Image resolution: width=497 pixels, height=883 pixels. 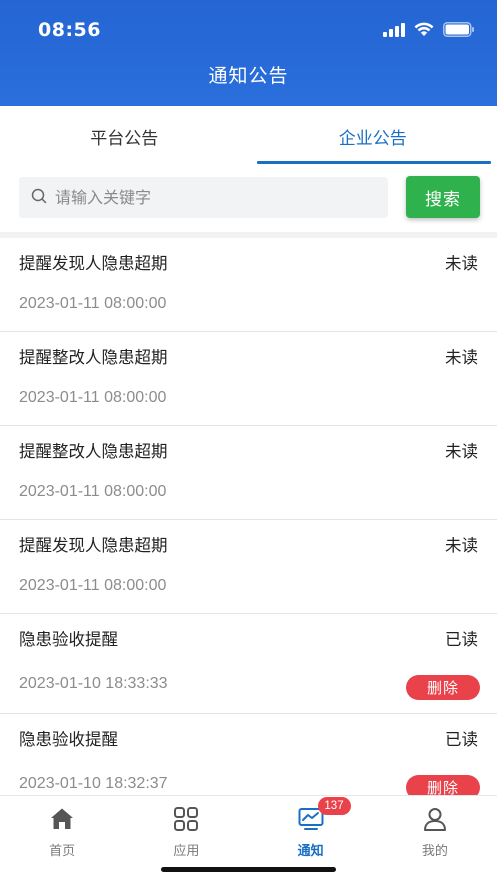 What do you see at coordinates (248, 664) in the screenshot?
I see `list-item: 隐患验收提醒 已读 2023-01-10 18:33:33 删除` at bounding box center [248, 664].